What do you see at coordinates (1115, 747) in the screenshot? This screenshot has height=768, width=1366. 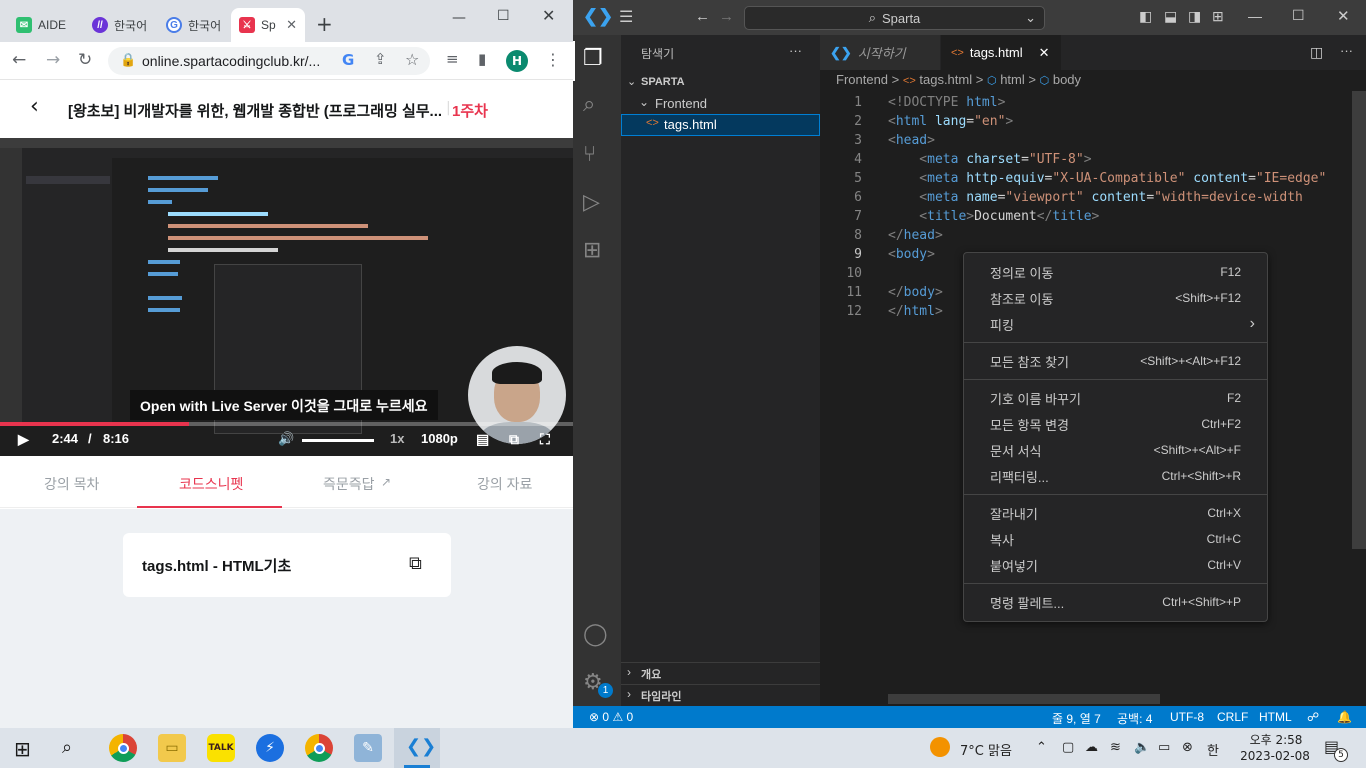 I see `wifi-icon: ≋` at bounding box center [1115, 747].